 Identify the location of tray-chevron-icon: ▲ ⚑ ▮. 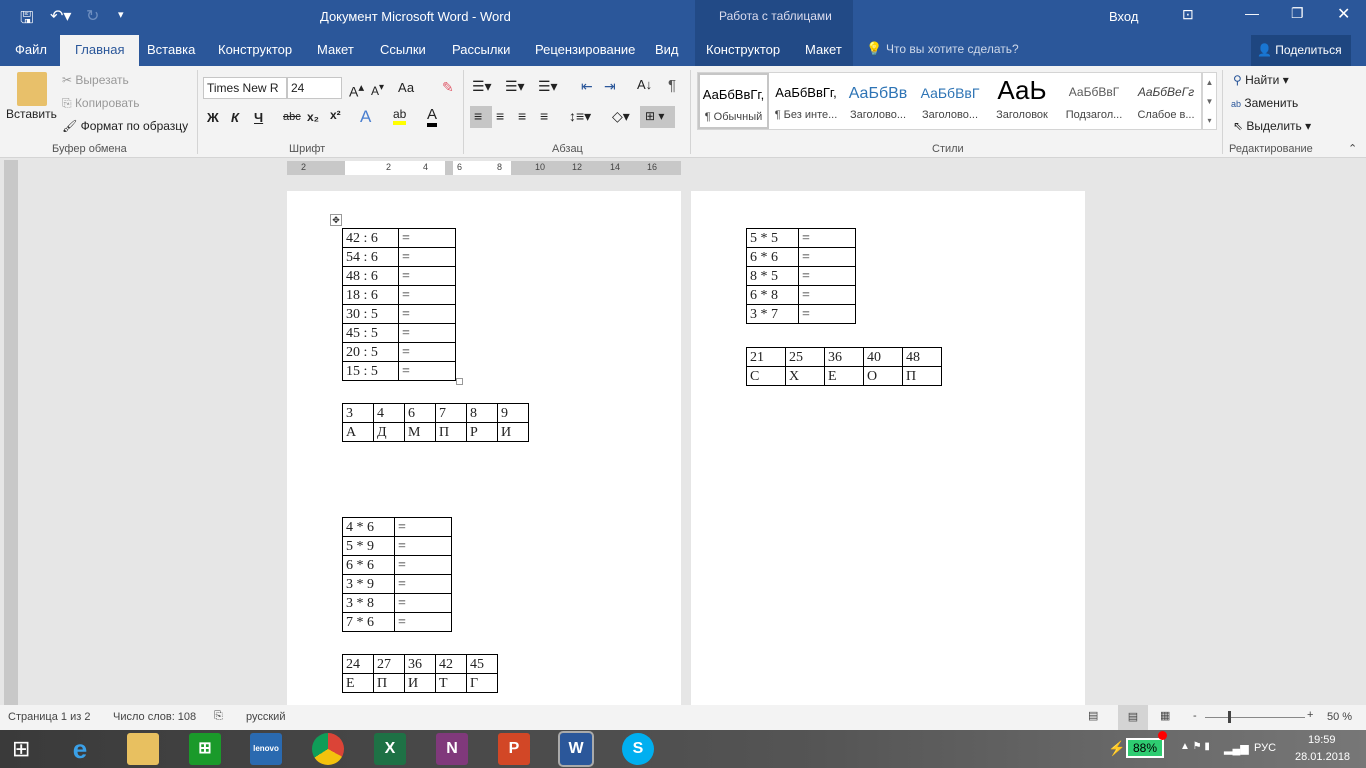
(1195, 746).